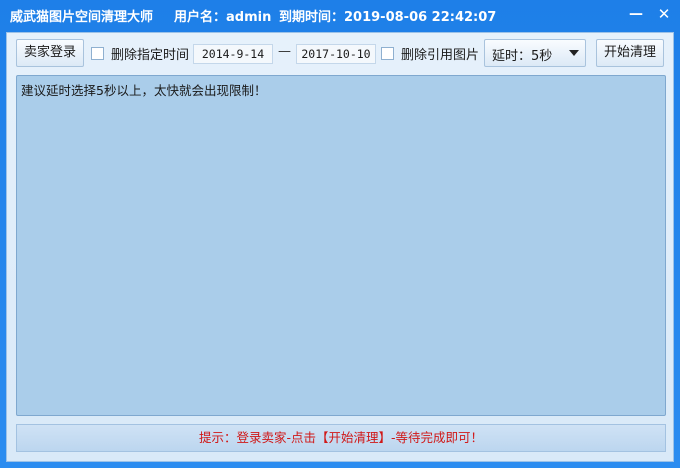  What do you see at coordinates (522, 56) in the screenshot?
I see `delay-select-value: 延时：5秒` at bounding box center [522, 56].